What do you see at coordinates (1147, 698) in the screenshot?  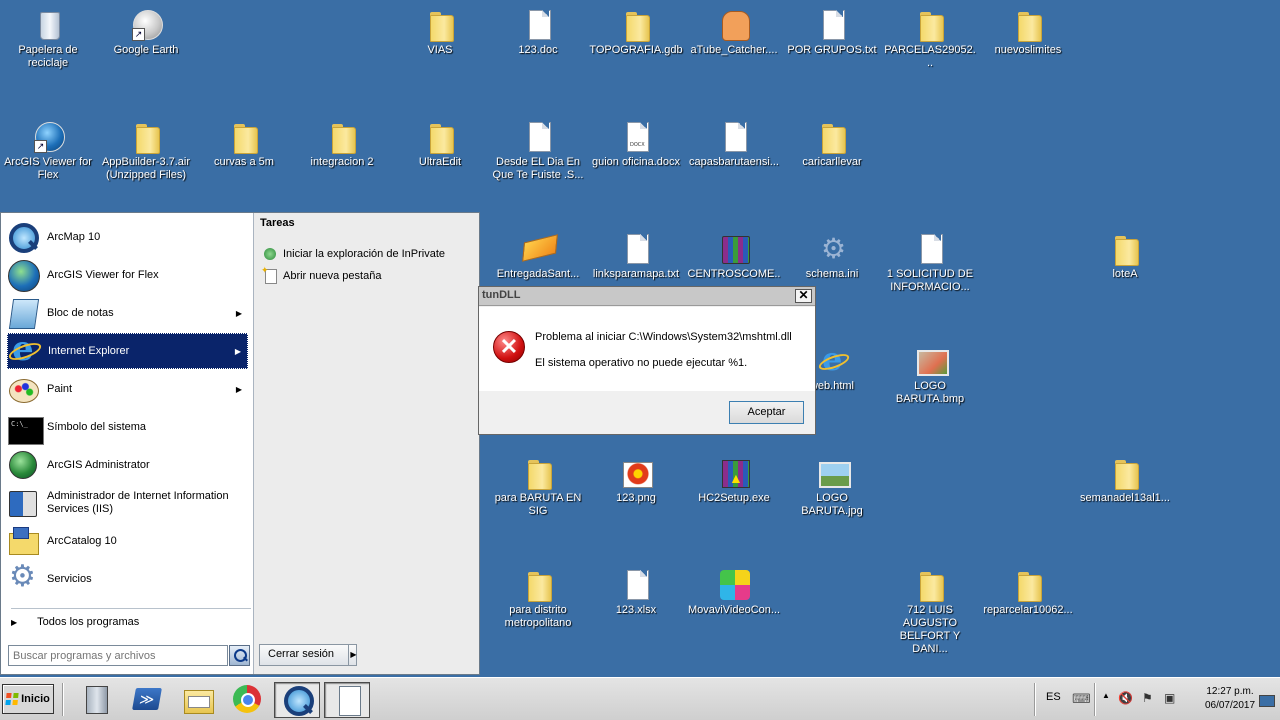 I see `action-center-flag-icon: ⚑` at bounding box center [1147, 698].